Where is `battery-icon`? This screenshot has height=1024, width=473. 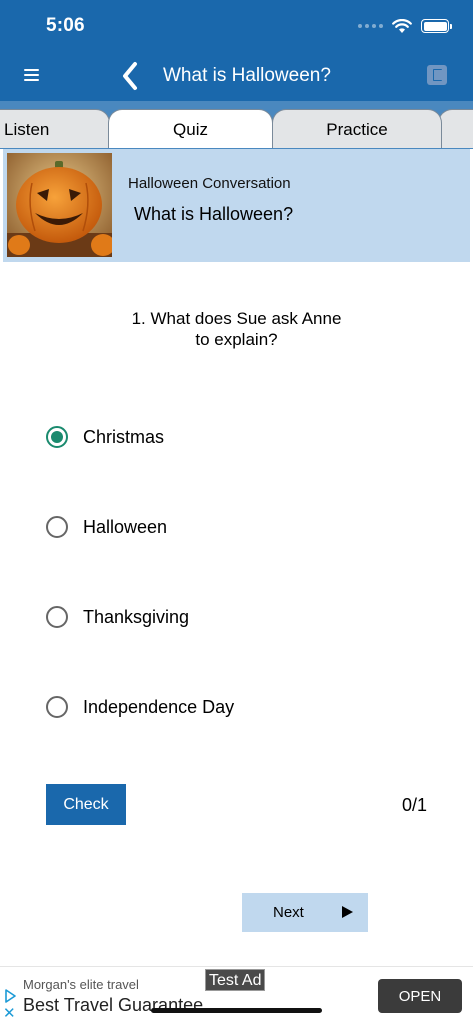
battery-icon is located at coordinates (436, 26).